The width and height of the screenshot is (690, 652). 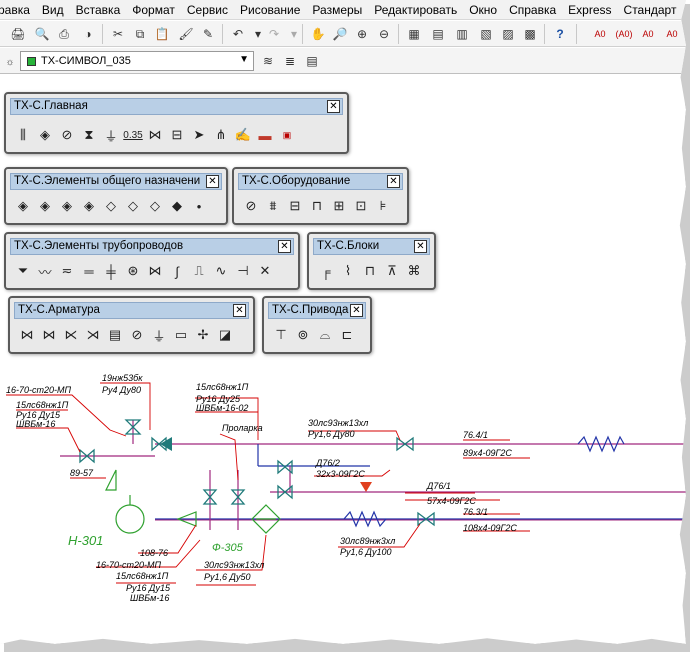 I want to click on plot-icon: ◑, so click(x=88, y=34).